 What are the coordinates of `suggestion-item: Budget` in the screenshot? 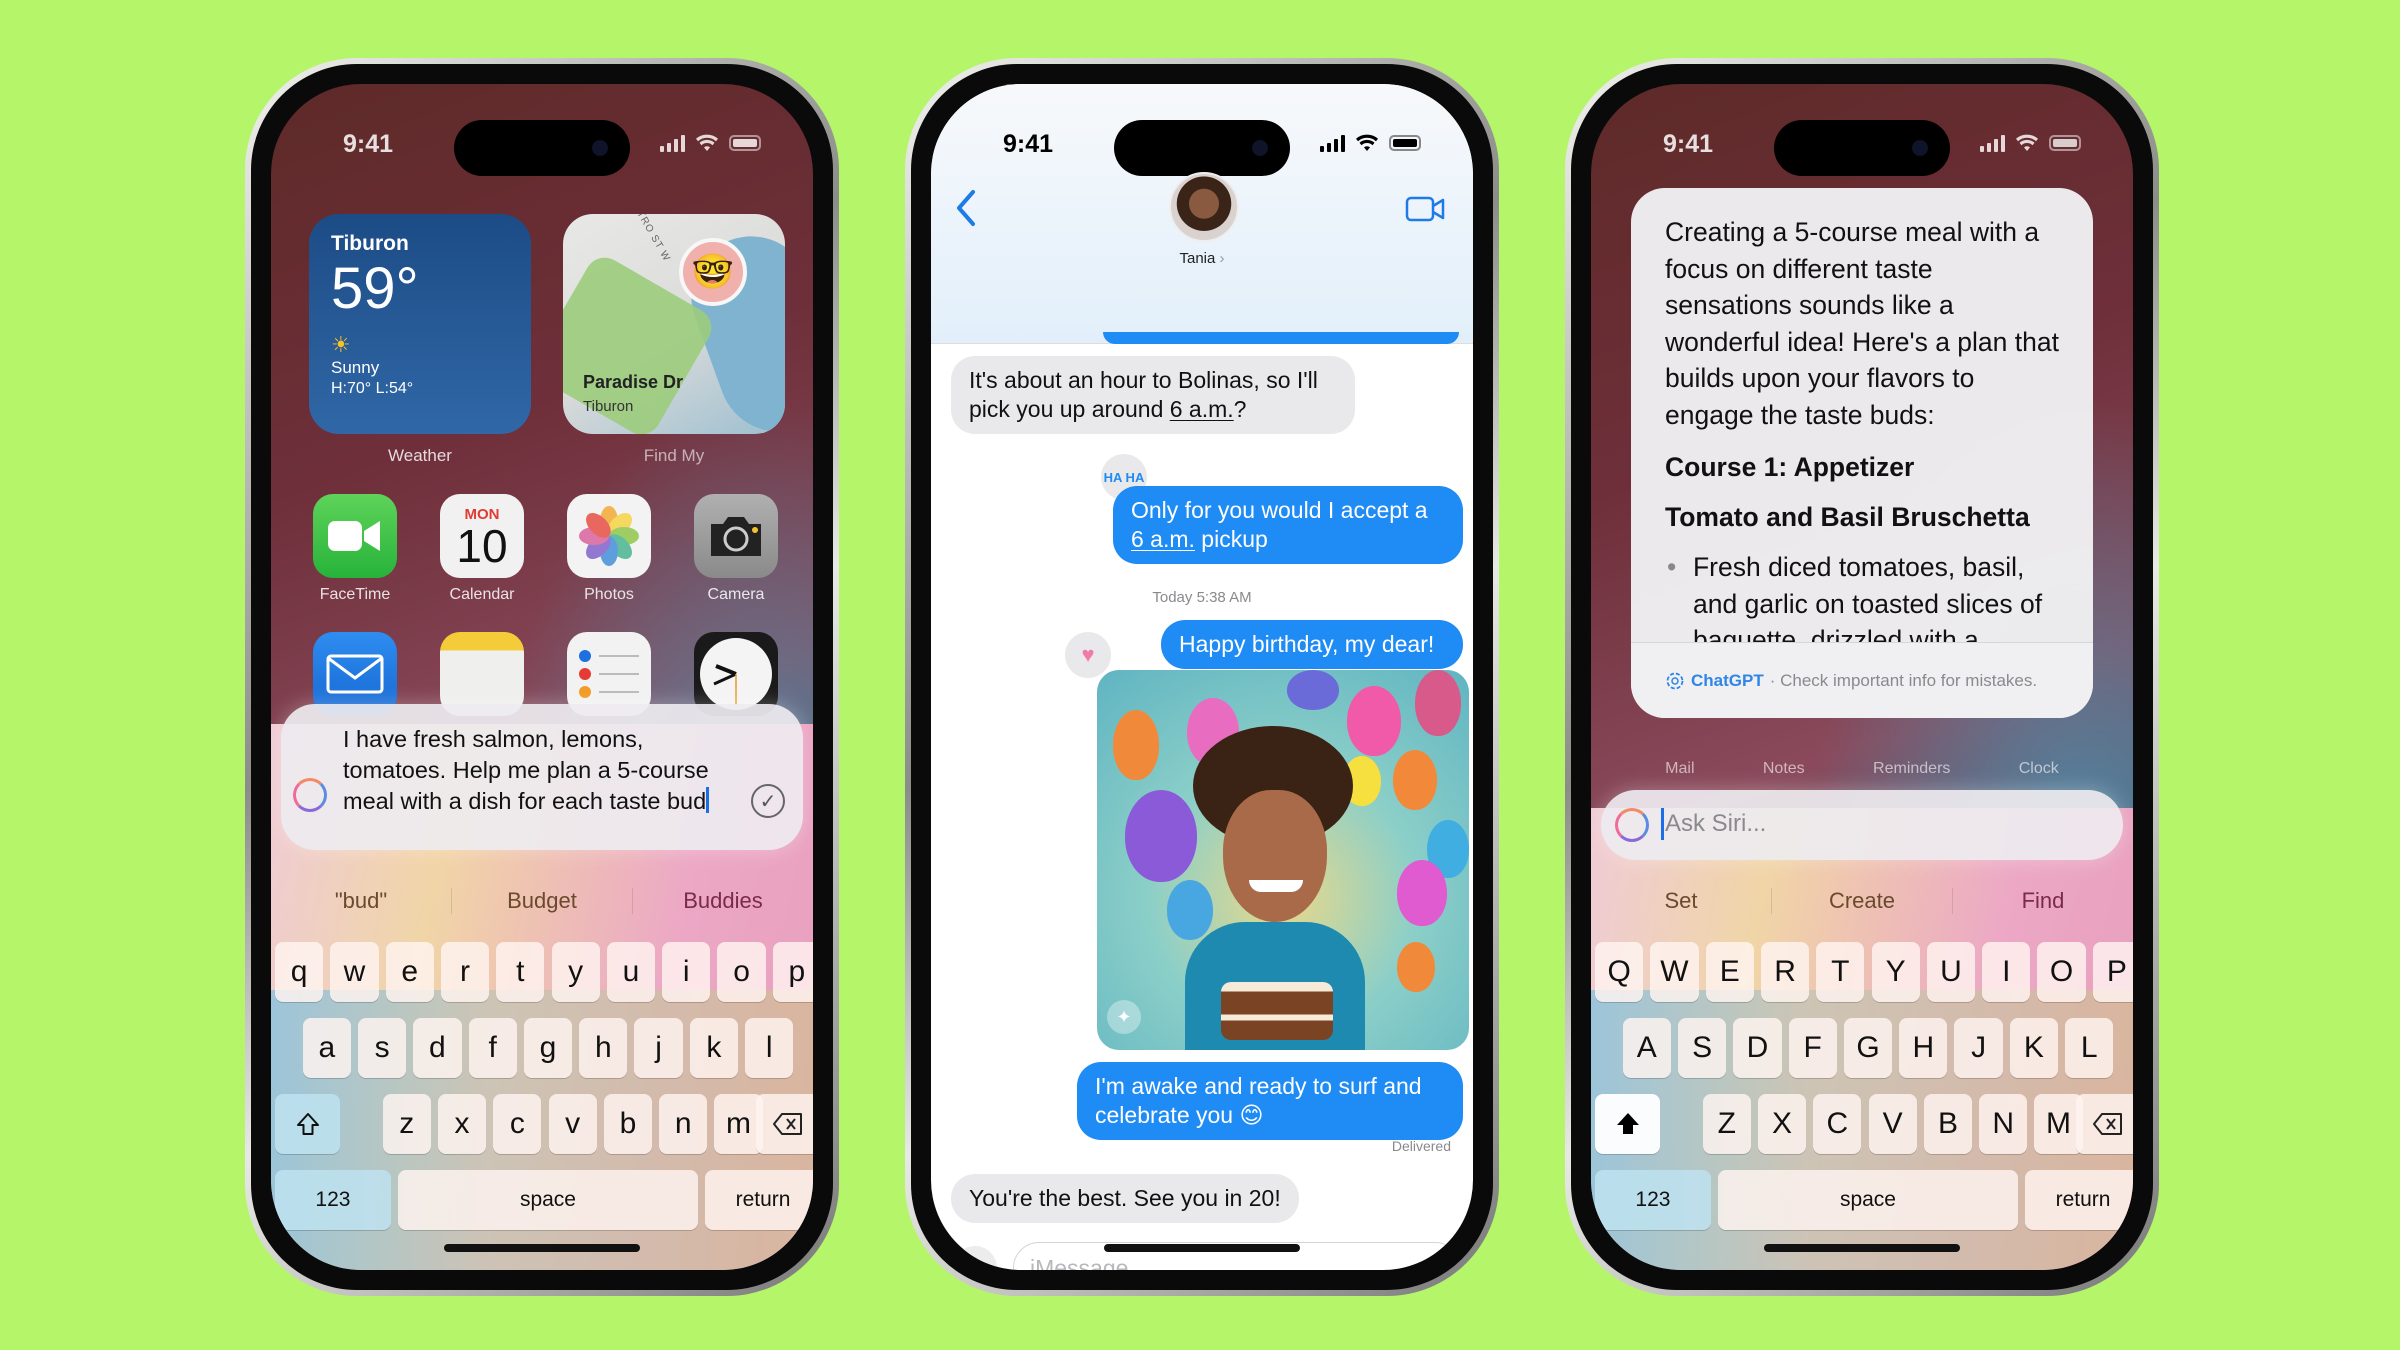 It's located at (541, 901).